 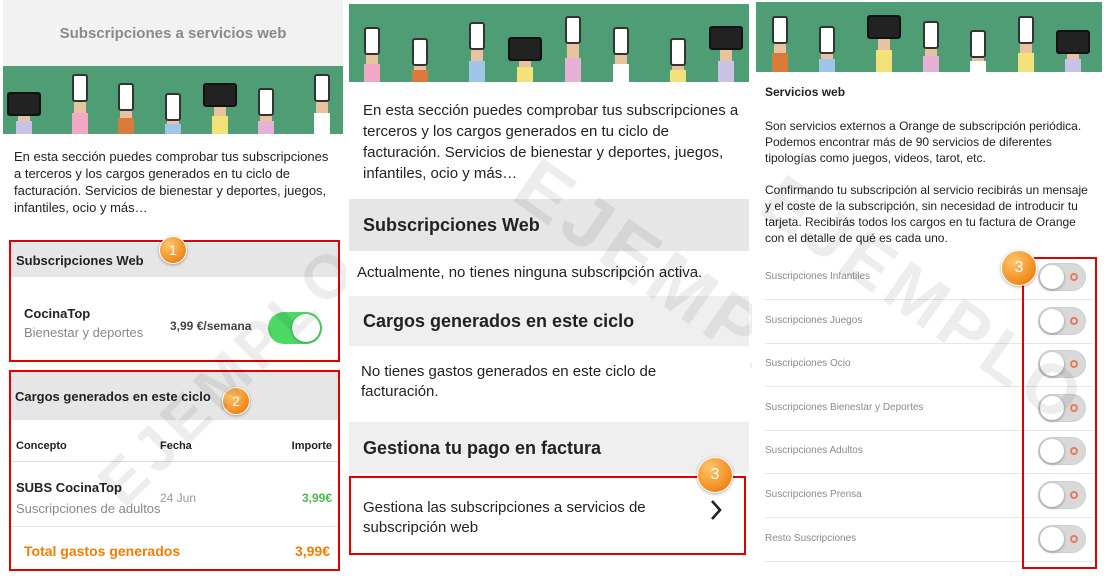 I want to click on page-title: Subscripciones a servicios web, so click(x=173, y=33).